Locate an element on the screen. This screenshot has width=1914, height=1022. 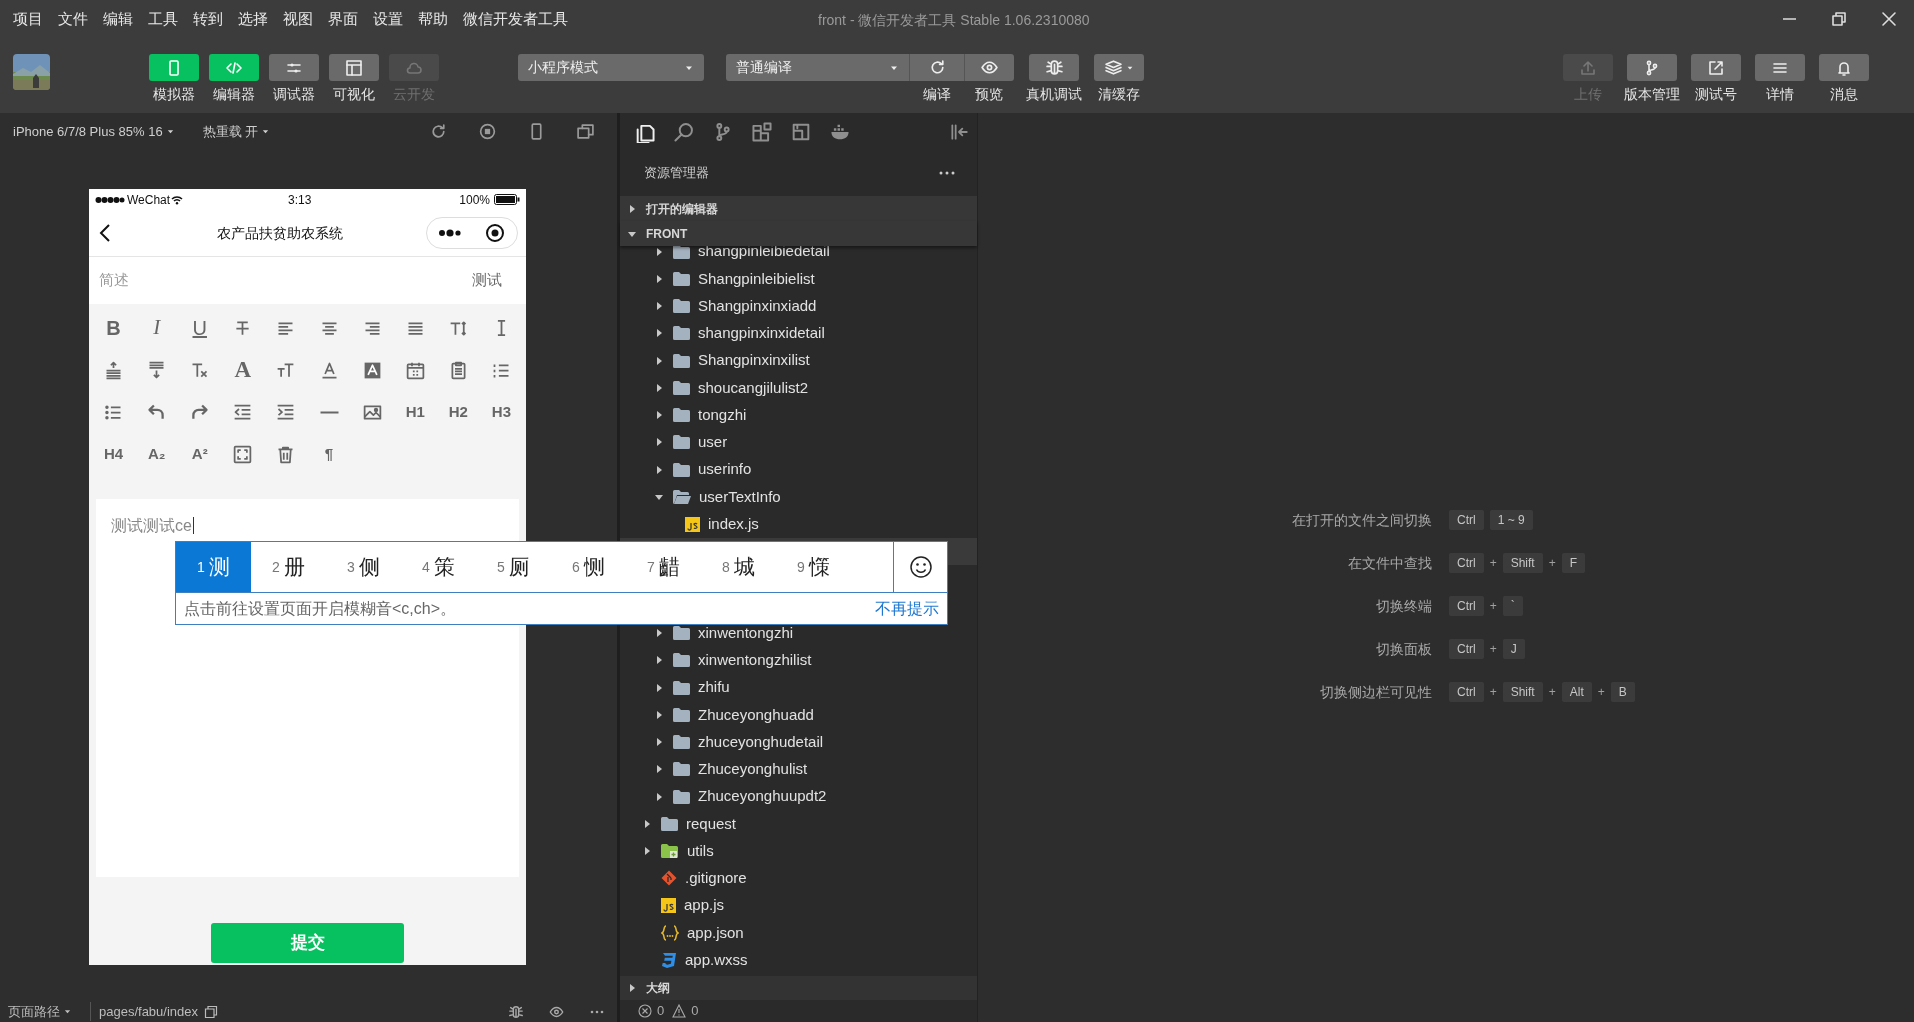
format-button: I is located at coordinates (157, 328).